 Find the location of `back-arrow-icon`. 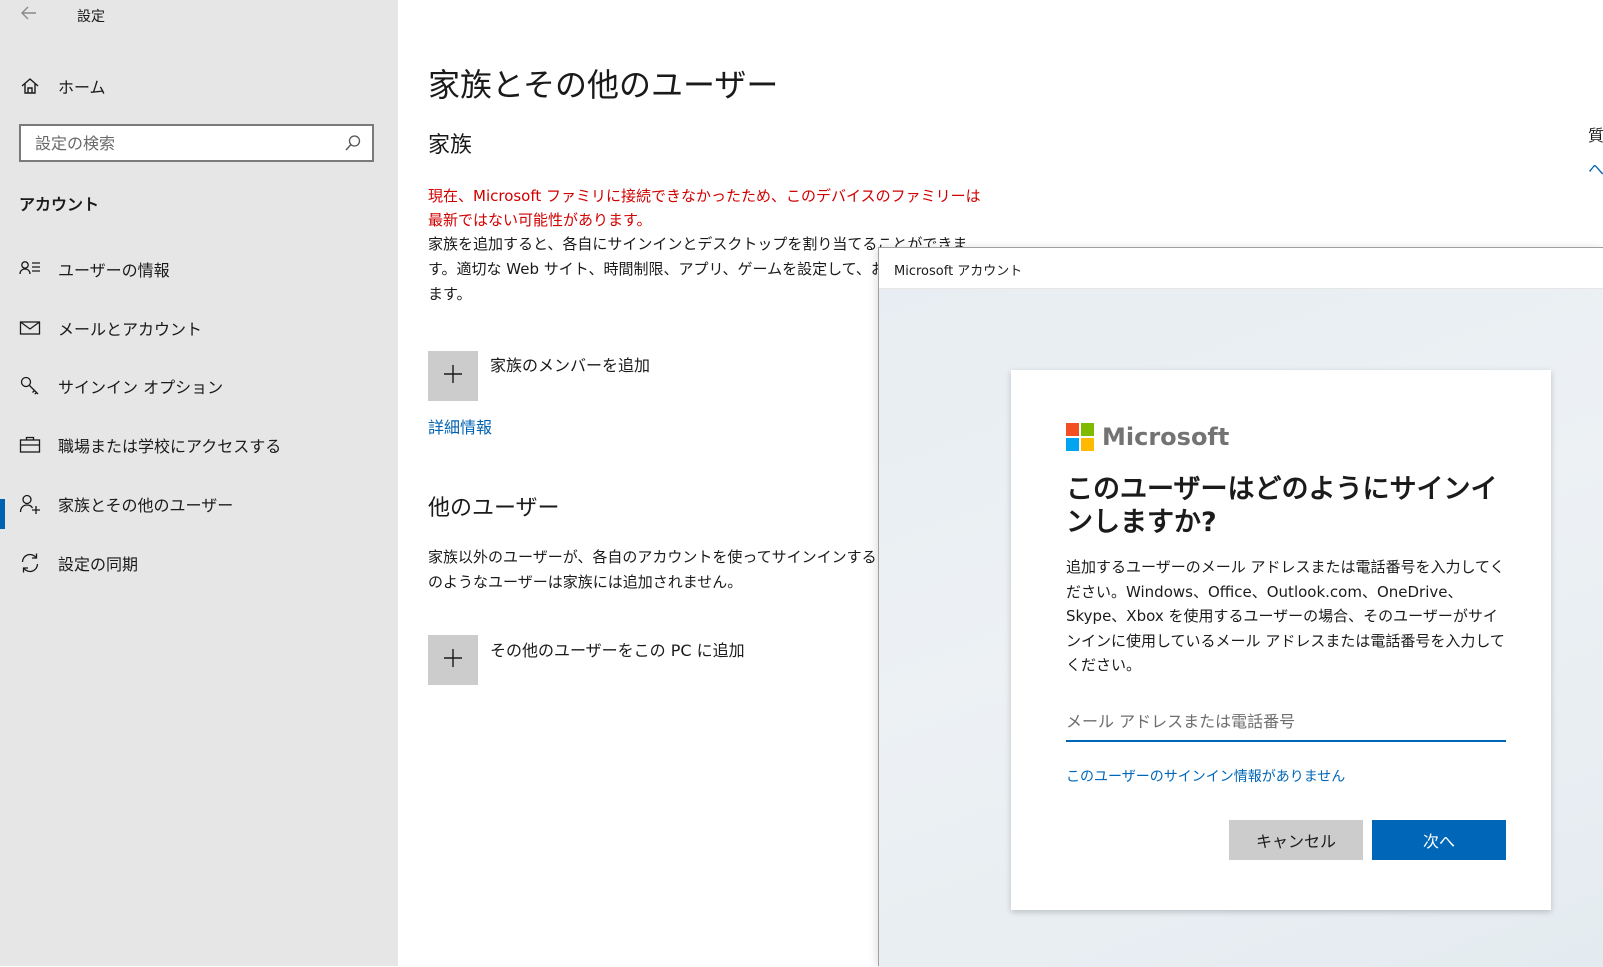

back-arrow-icon is located at coordinates (30, 14).